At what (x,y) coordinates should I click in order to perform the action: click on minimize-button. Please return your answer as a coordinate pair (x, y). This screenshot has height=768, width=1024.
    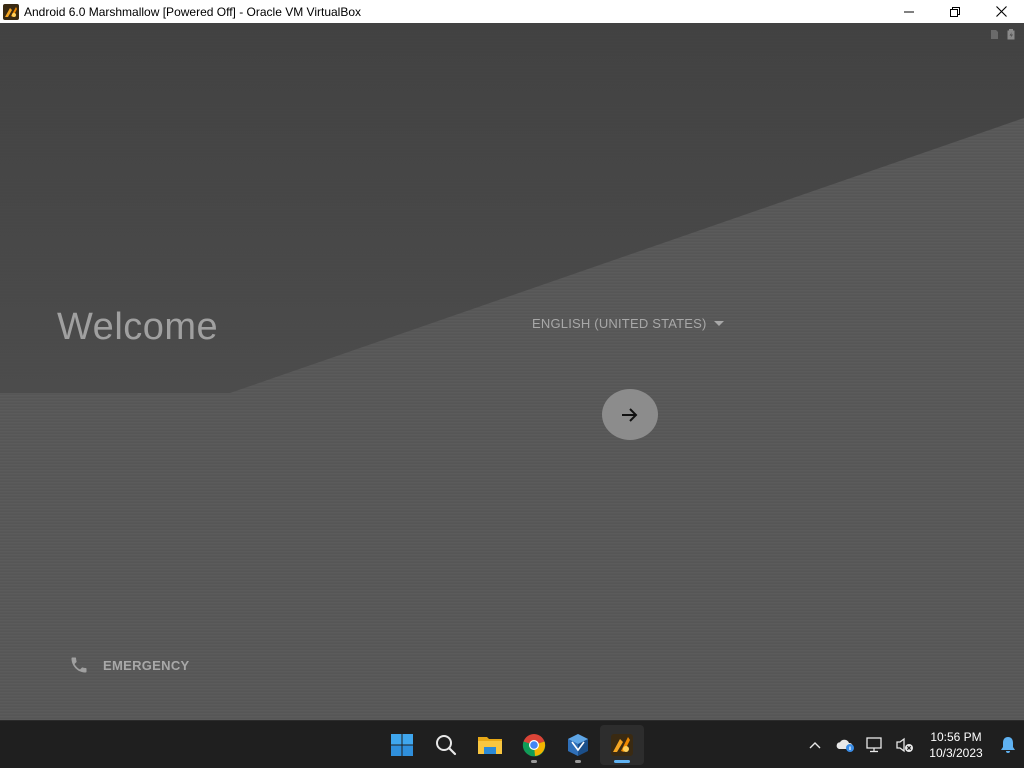
    Looking at the image, I should click on (909, 11).